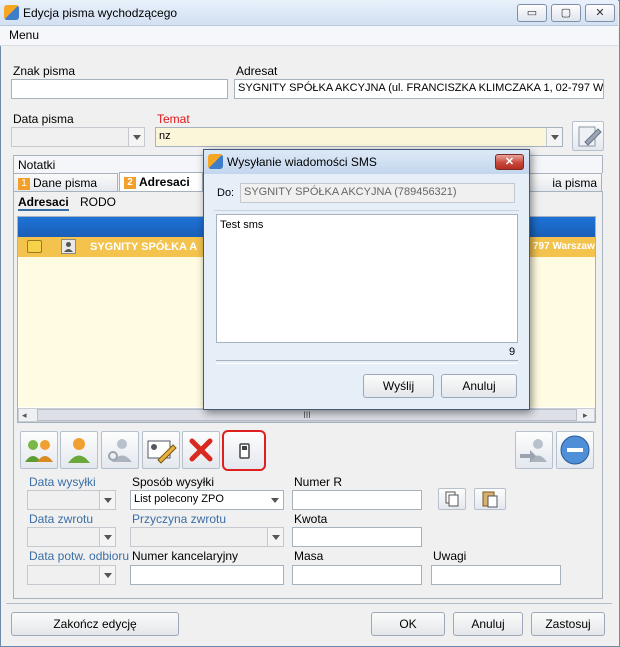  What do you see at coordinates (71, 575) in the screenshot?
I see `data-potw-odbioru-date` at bounding box center [71, 575].